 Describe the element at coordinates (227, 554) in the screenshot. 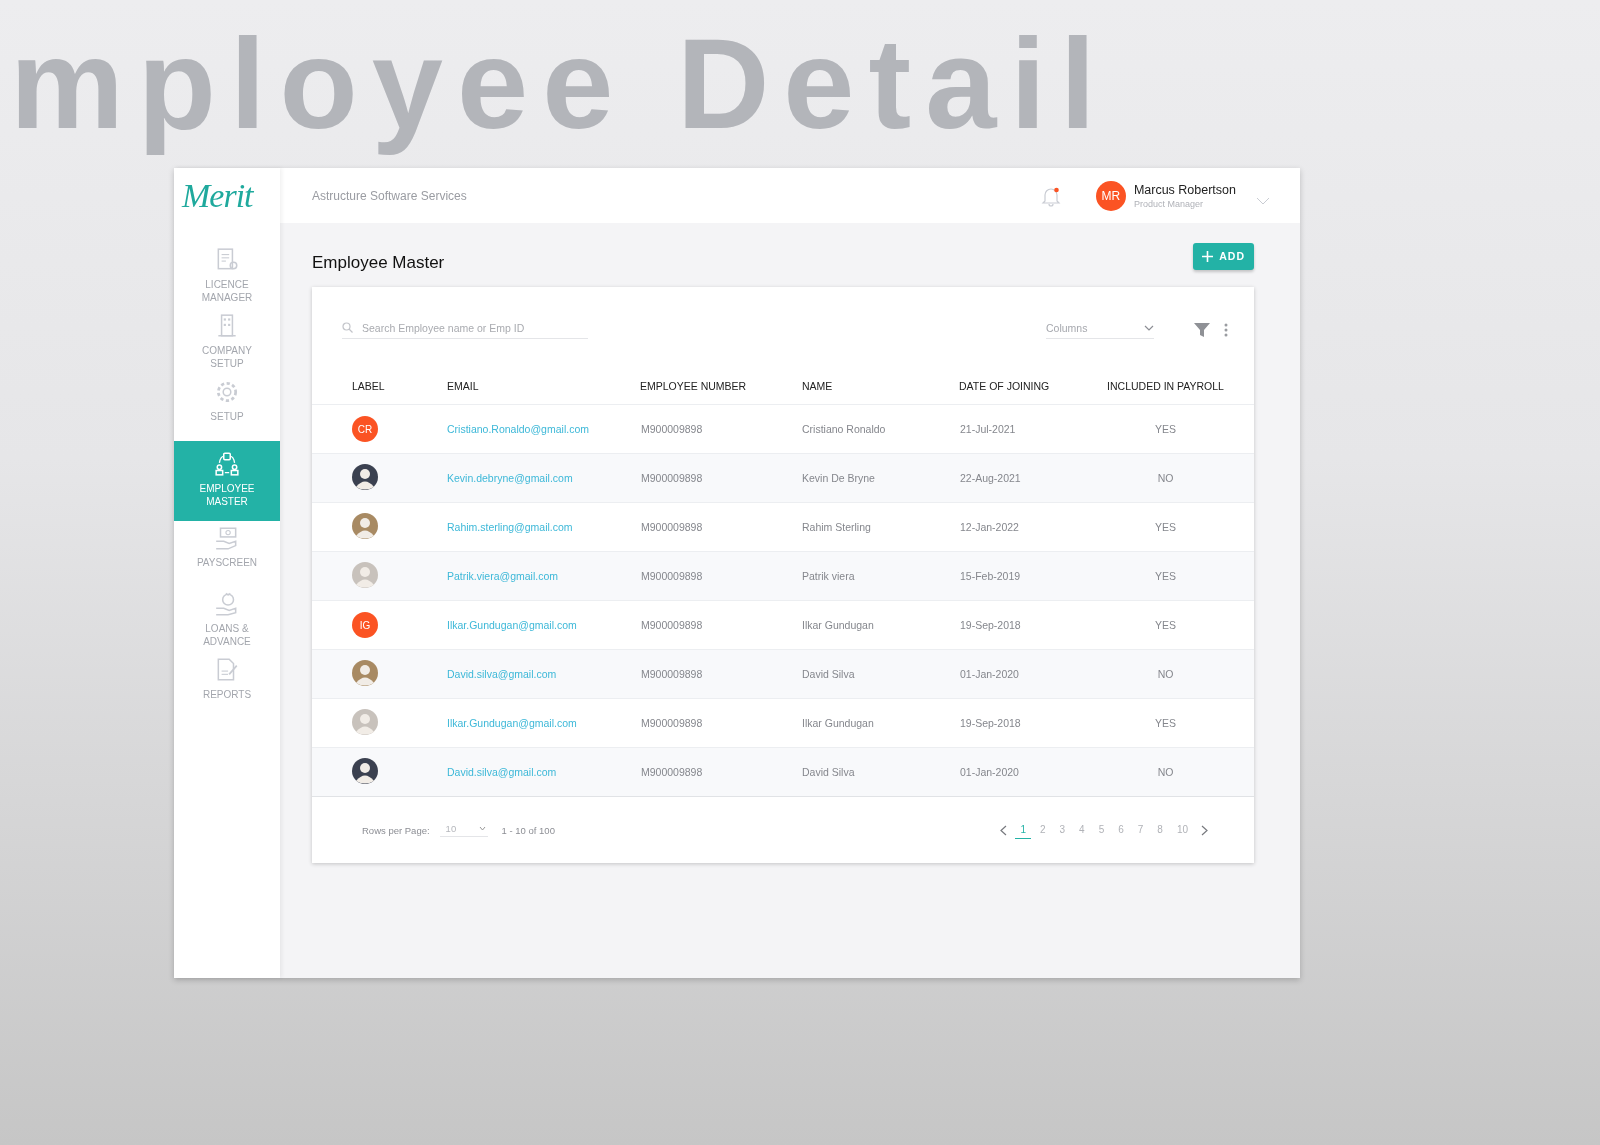

I see `sidebar-item: PAYSCREEN` at that location.